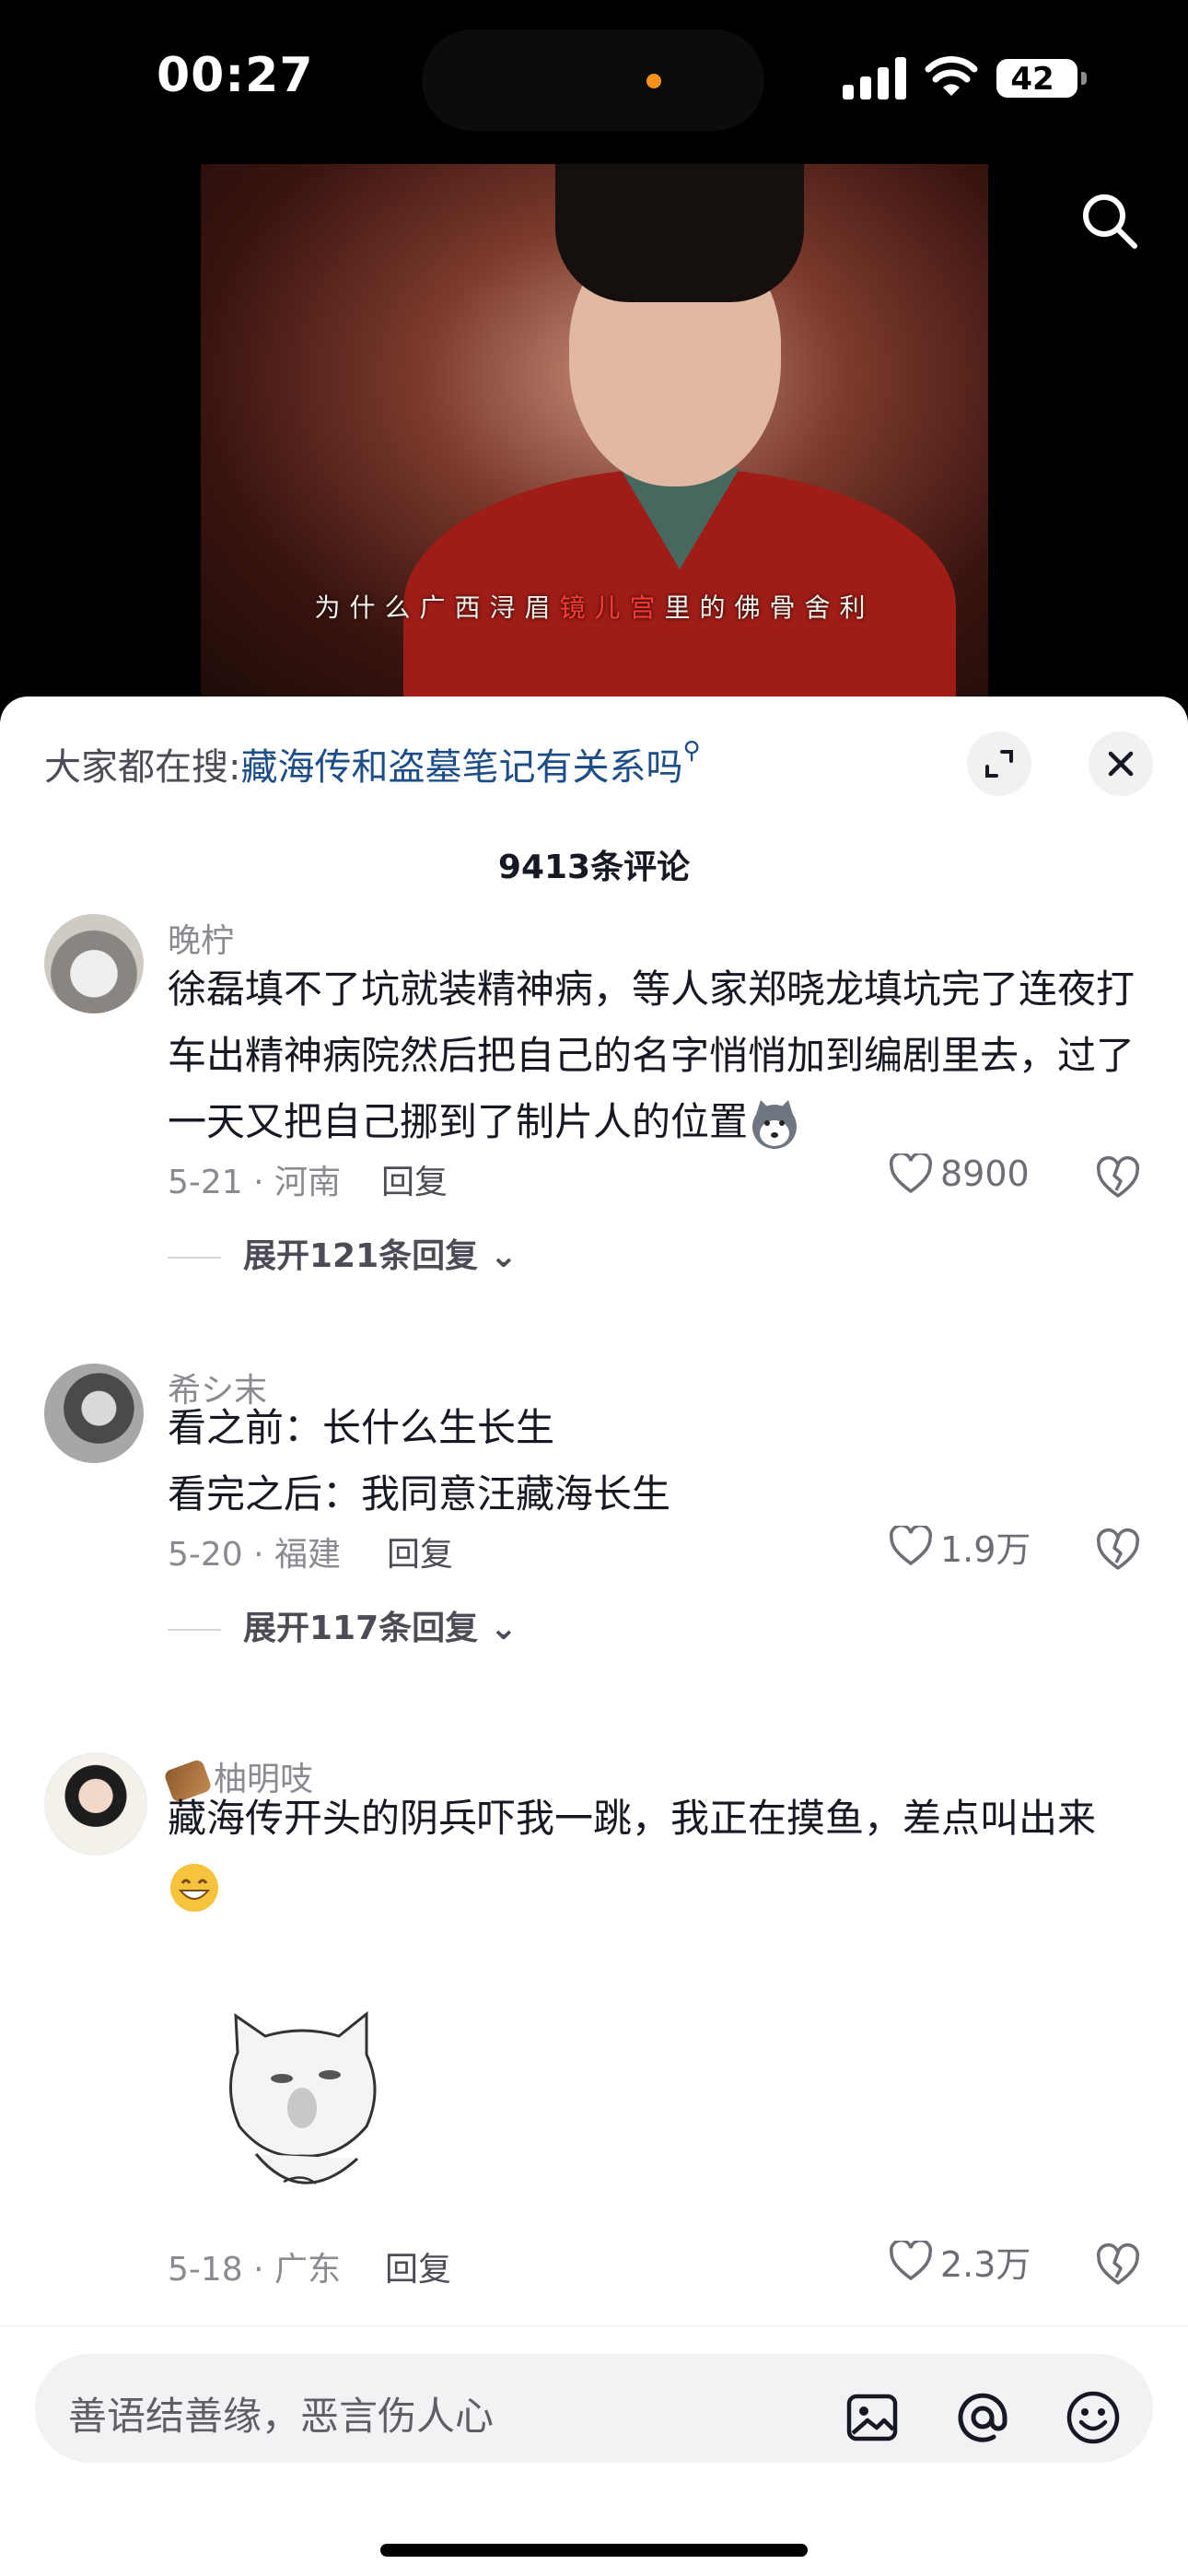 This screenshot has height=2576, width=1188. I want to click on like-count: 1.9万, so click(985, 1549).